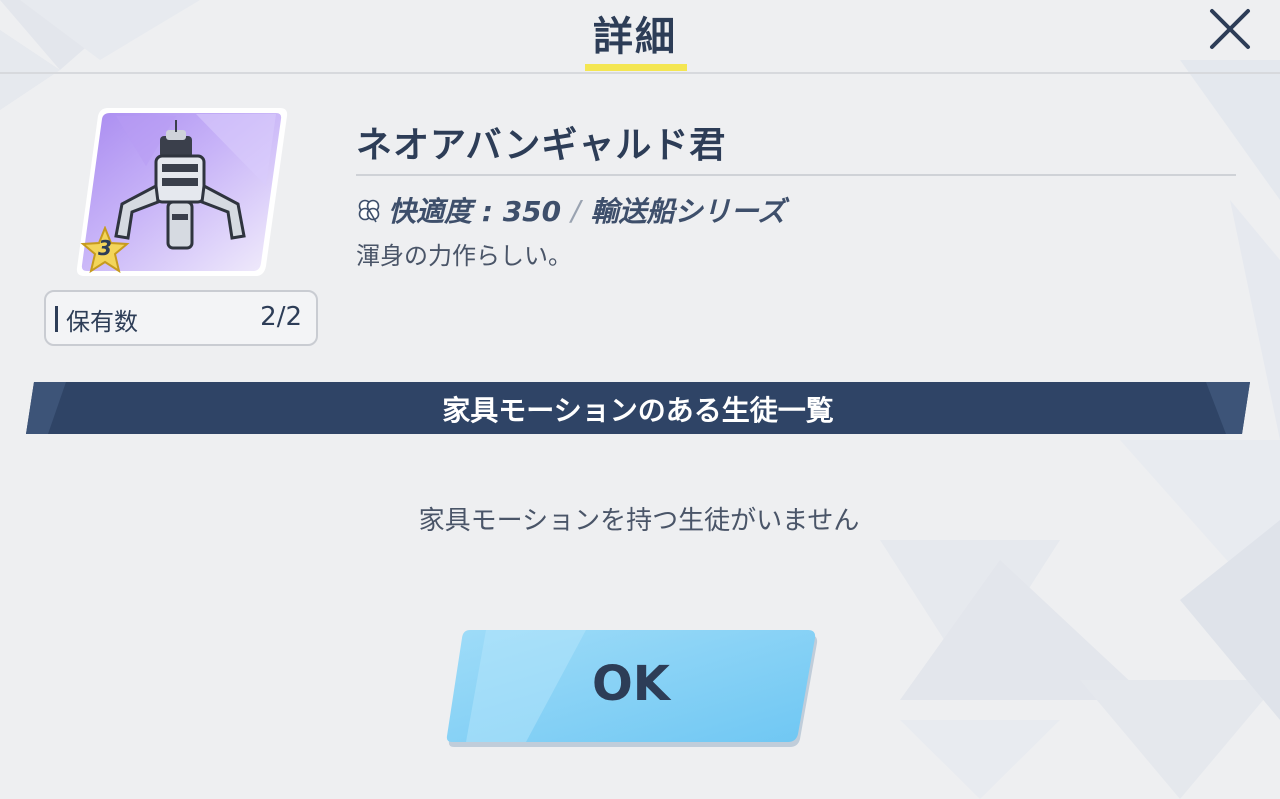  Describe the element at coordinates (636, 67) in the screenshot. I see `title-underline` at that location.